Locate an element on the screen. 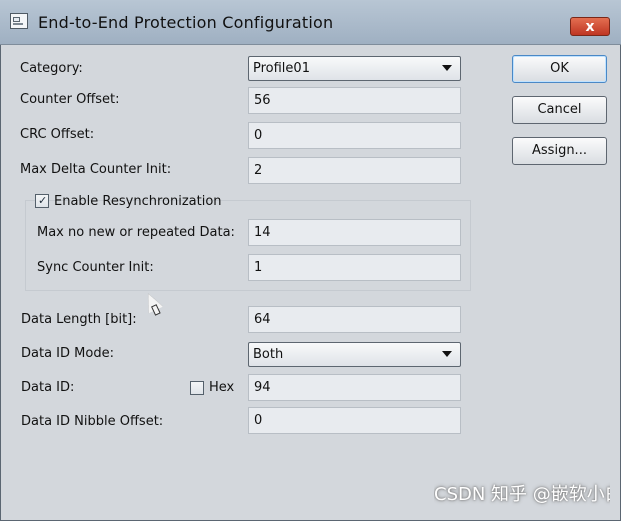 The width and height of the screenshot is (621, 521). close-button: x is located at coordinates (590, 26).